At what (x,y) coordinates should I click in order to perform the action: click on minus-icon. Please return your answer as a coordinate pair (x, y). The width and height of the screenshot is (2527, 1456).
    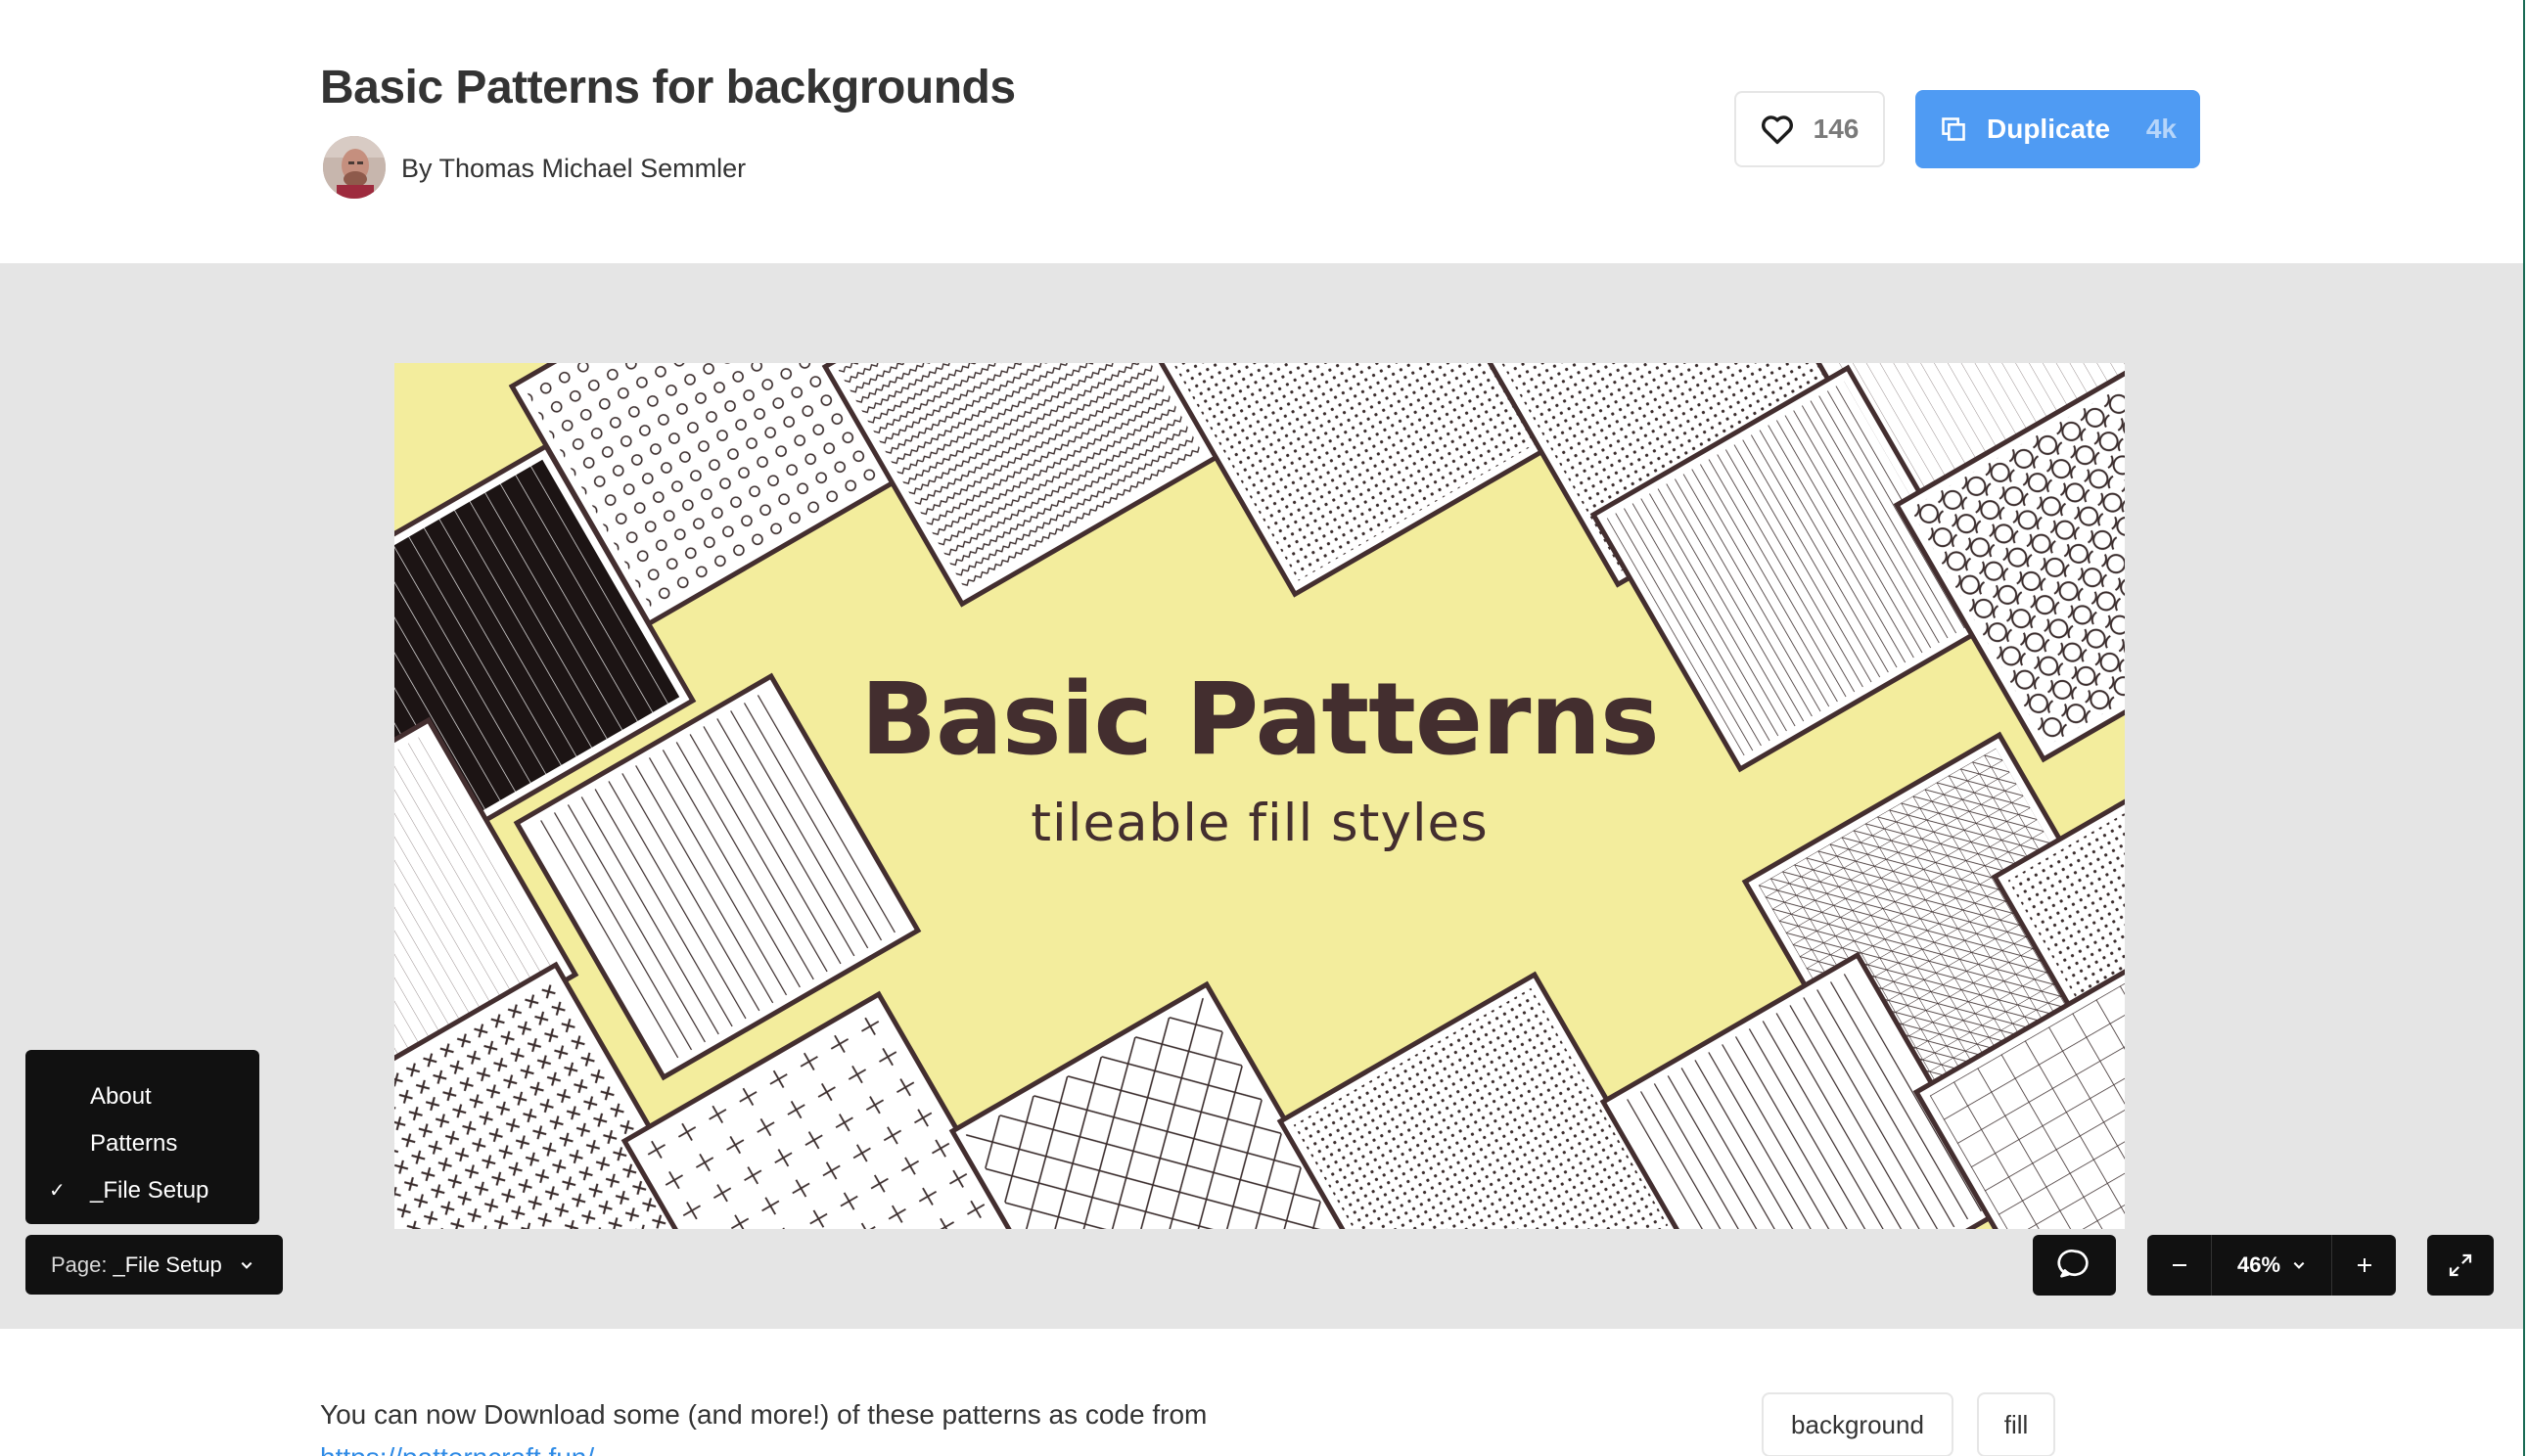
    Looking at the image, I should click on (2179, 1265).